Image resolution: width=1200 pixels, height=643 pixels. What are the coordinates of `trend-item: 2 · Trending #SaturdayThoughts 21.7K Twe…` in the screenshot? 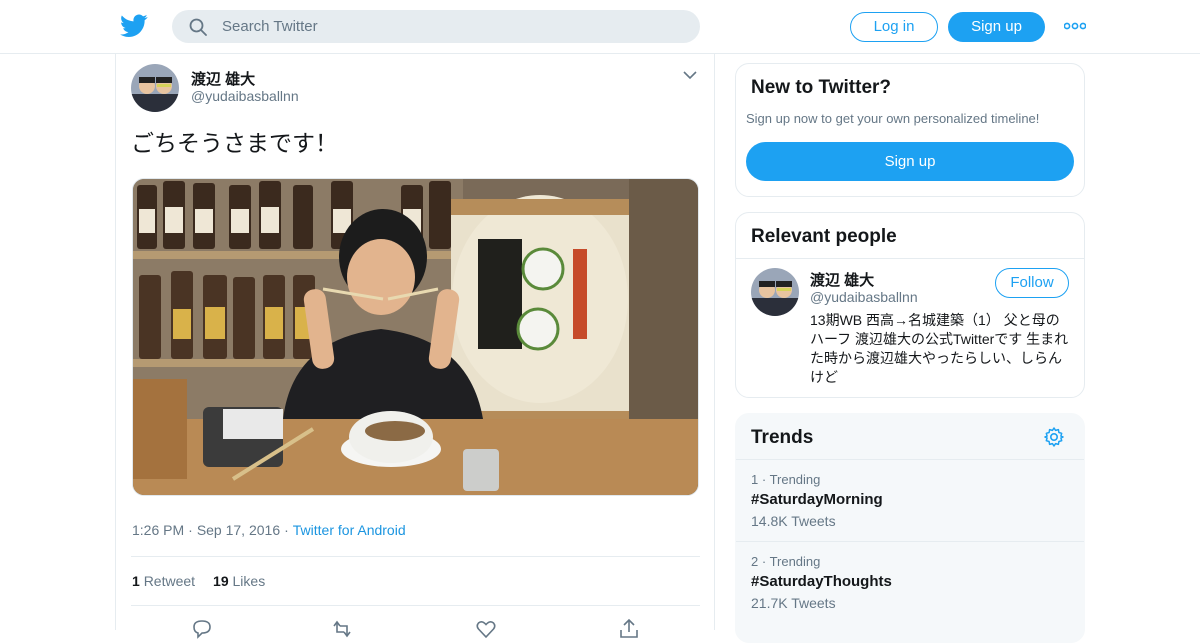 It's located at (910, 582).